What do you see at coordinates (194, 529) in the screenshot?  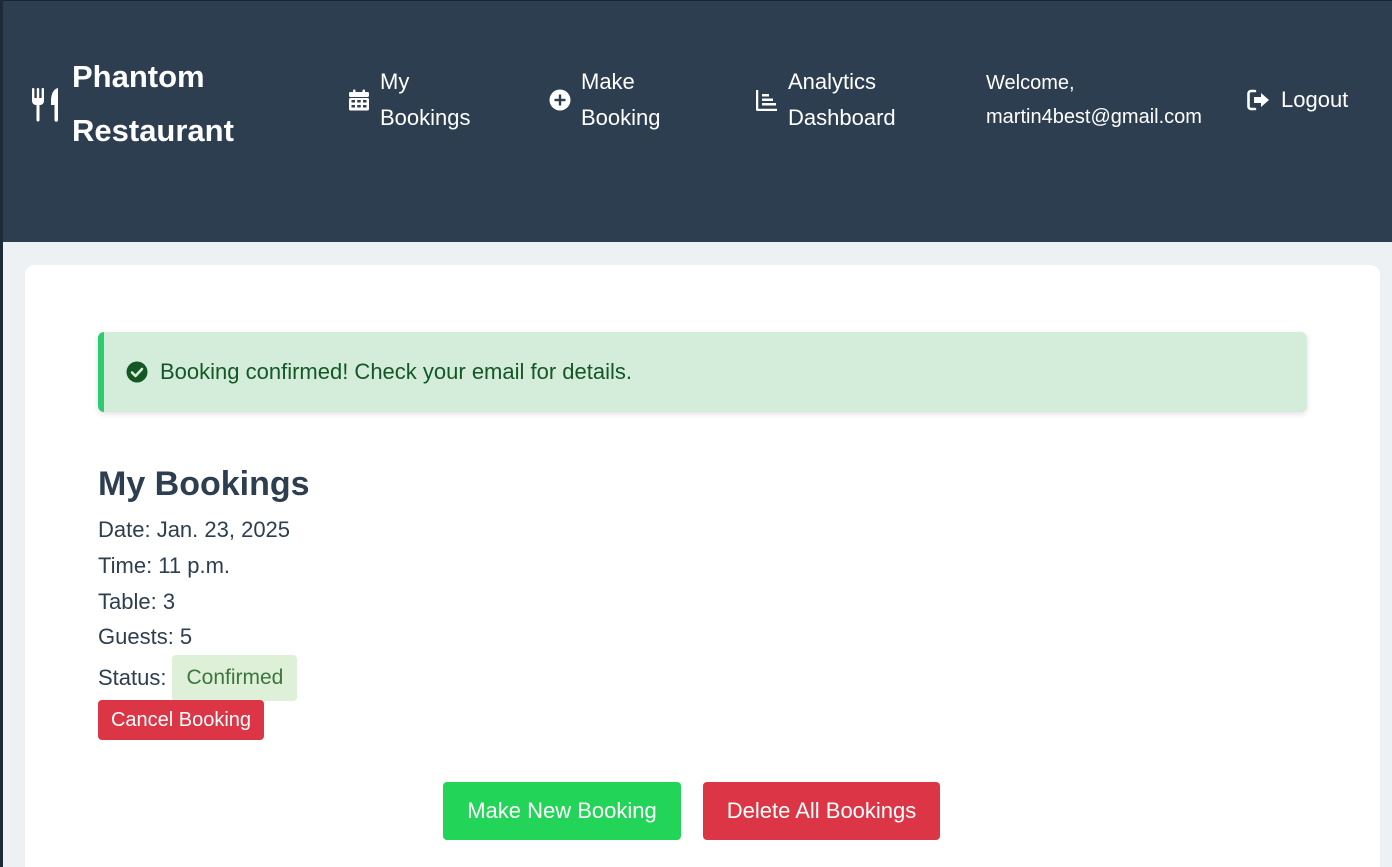 I see `booking-date: Date: Jan. 23, 2025` at bounding box center [194, 529].